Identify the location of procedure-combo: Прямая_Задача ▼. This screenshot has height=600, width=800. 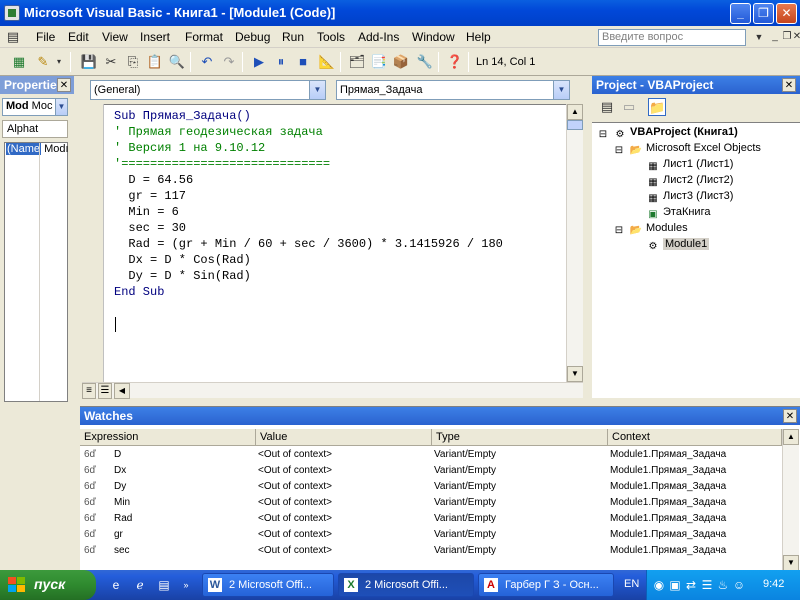
(453, 90).